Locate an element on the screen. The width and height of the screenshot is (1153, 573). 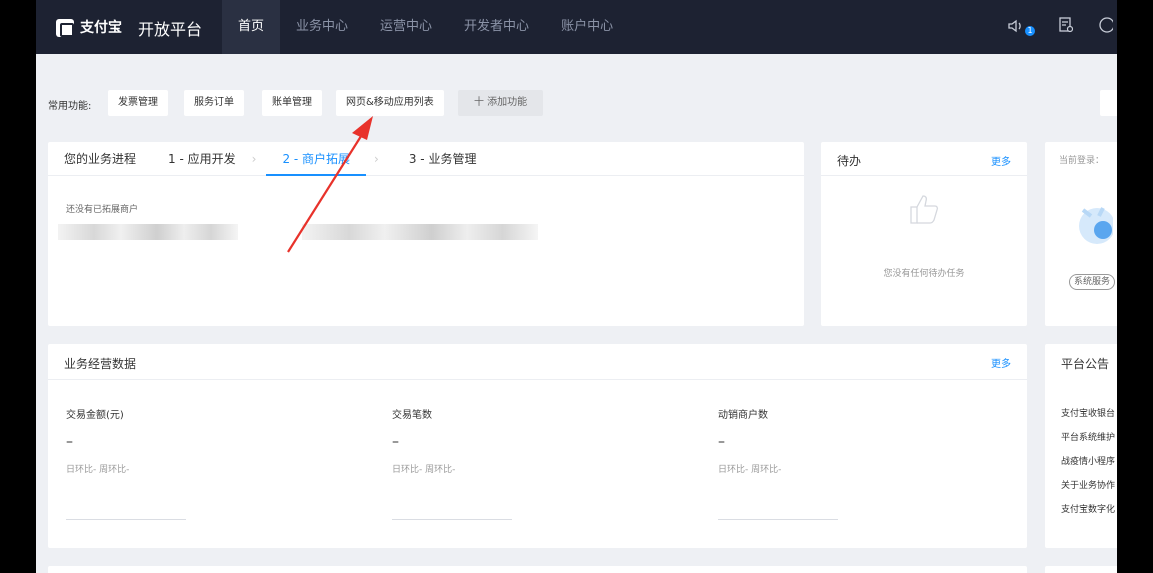
main-nav: 首页 业务中心 运营中心 开发者中心 账户中心 is located at coordinates (425, 27).